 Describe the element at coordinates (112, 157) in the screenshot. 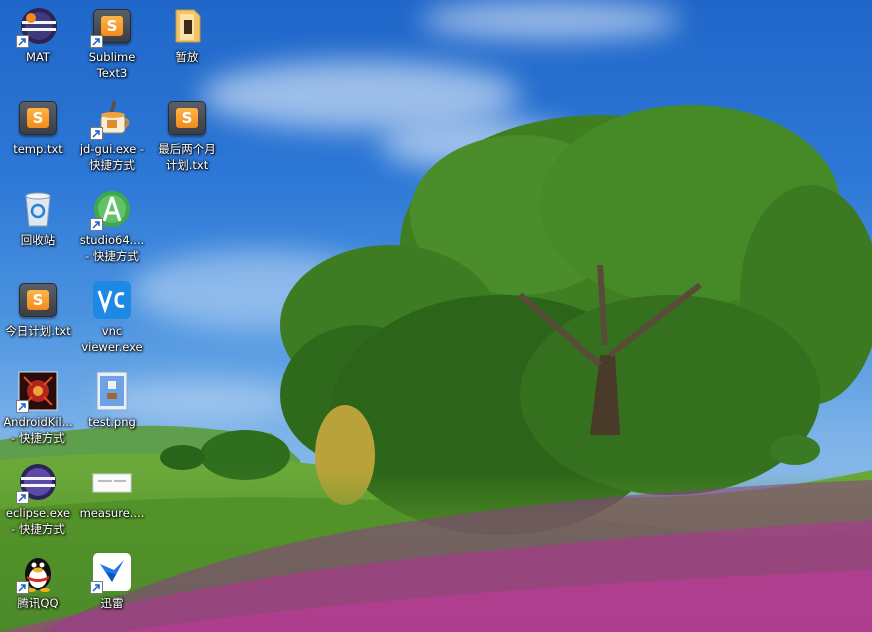

I see `desktop-icon-label: jd-gui.exe - 快捷方式` at that location.